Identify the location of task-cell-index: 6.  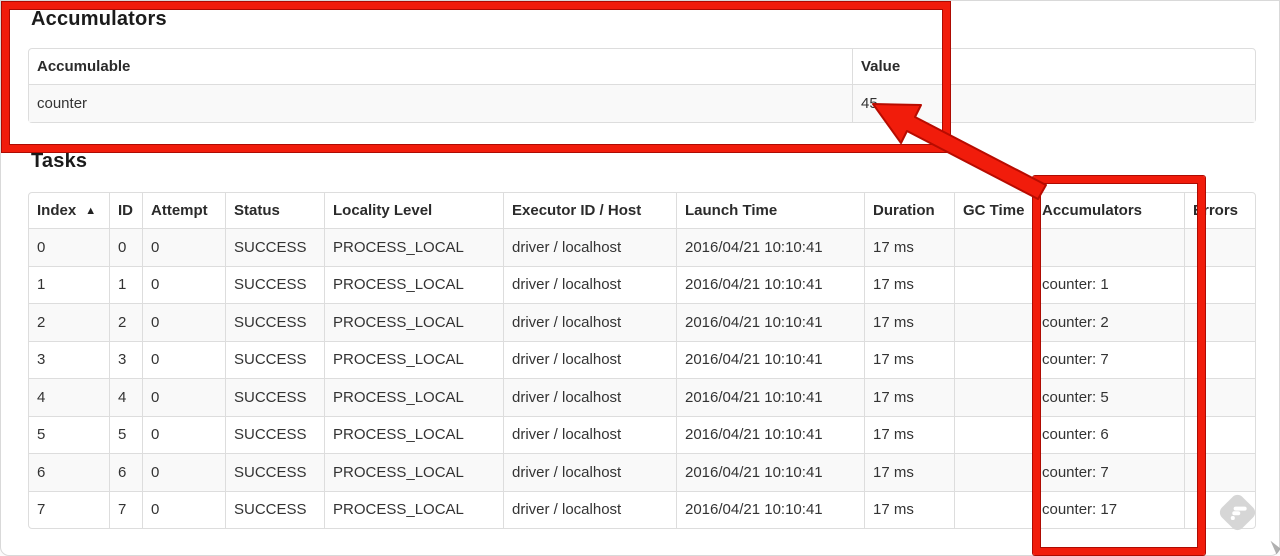
(69, 472).